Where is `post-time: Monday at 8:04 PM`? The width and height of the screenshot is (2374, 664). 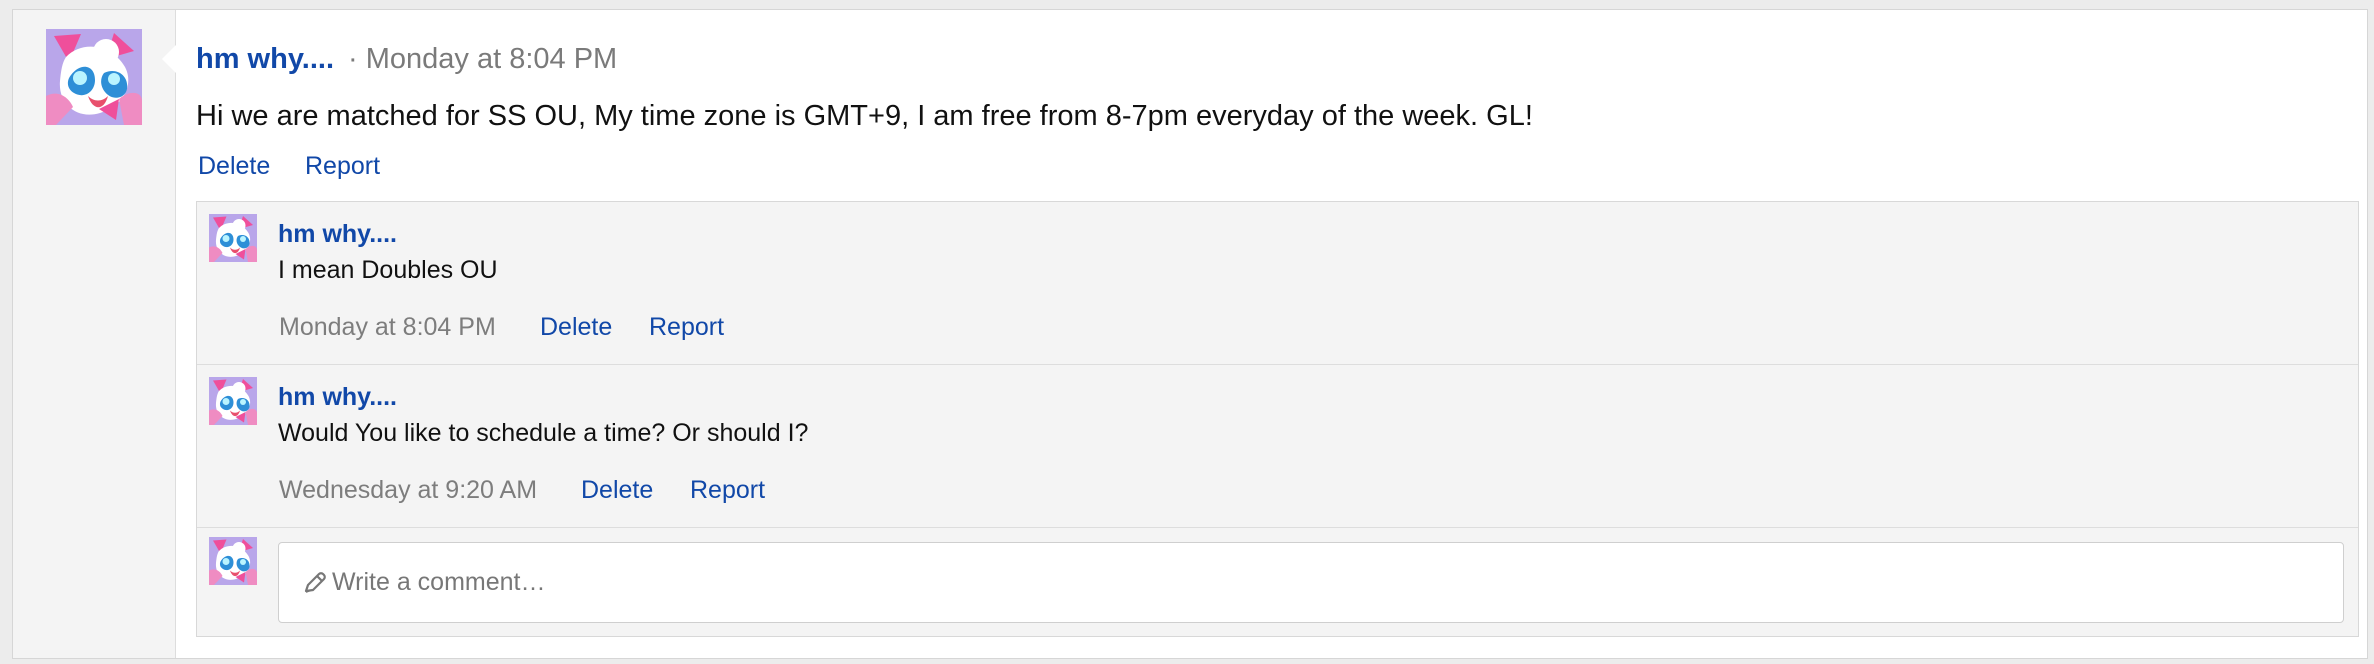
post-time: Monday at 8:04 PM is located at coordinates (491, 59).